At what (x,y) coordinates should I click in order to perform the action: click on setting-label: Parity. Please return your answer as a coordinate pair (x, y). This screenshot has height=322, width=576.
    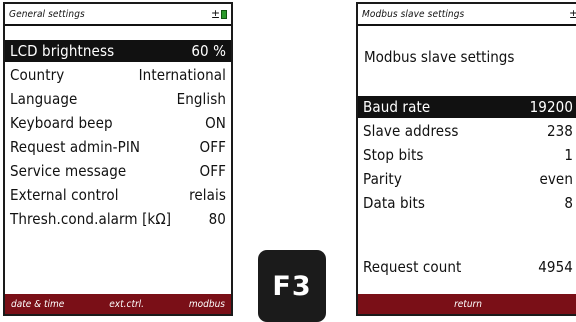
    Looking at the image, I should click on (382, 179).